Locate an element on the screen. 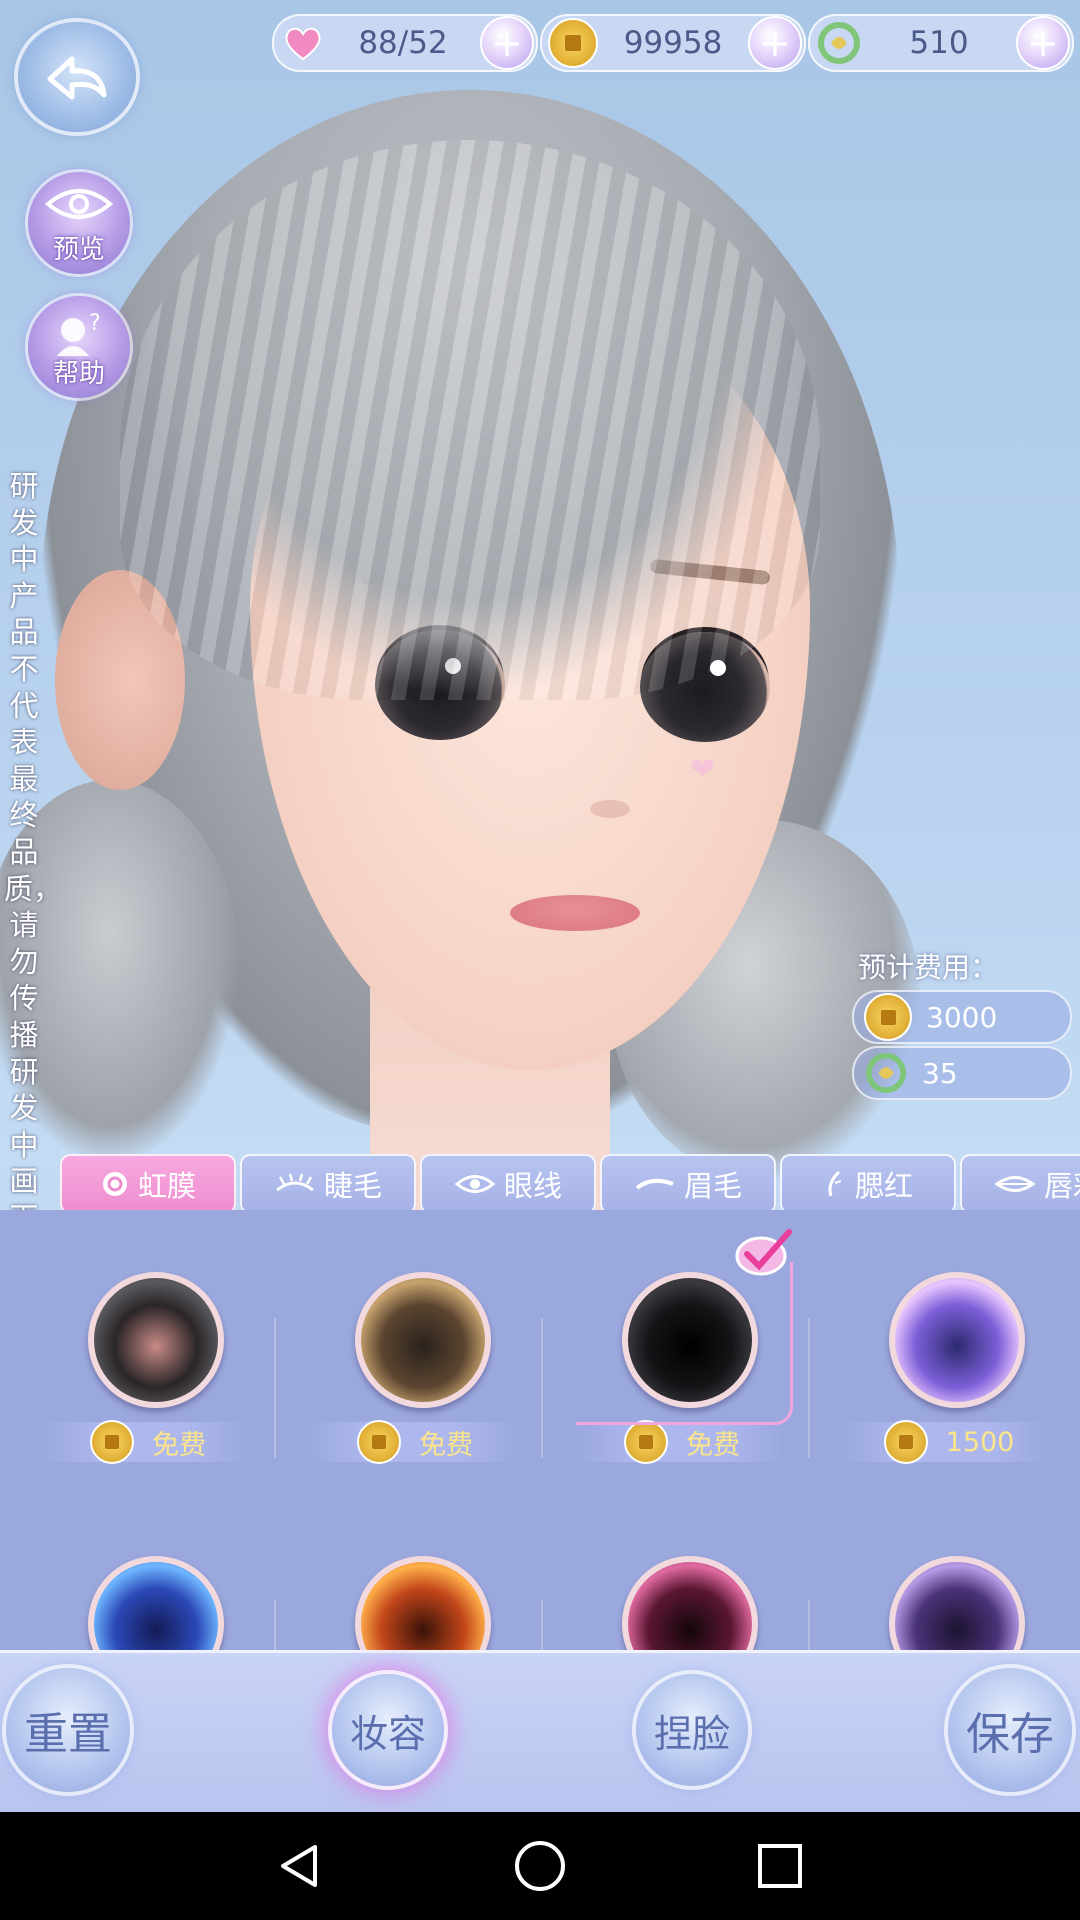 This screenshot has width=1080, height=1920. blush-icon is located at coordinates (835, 1184).